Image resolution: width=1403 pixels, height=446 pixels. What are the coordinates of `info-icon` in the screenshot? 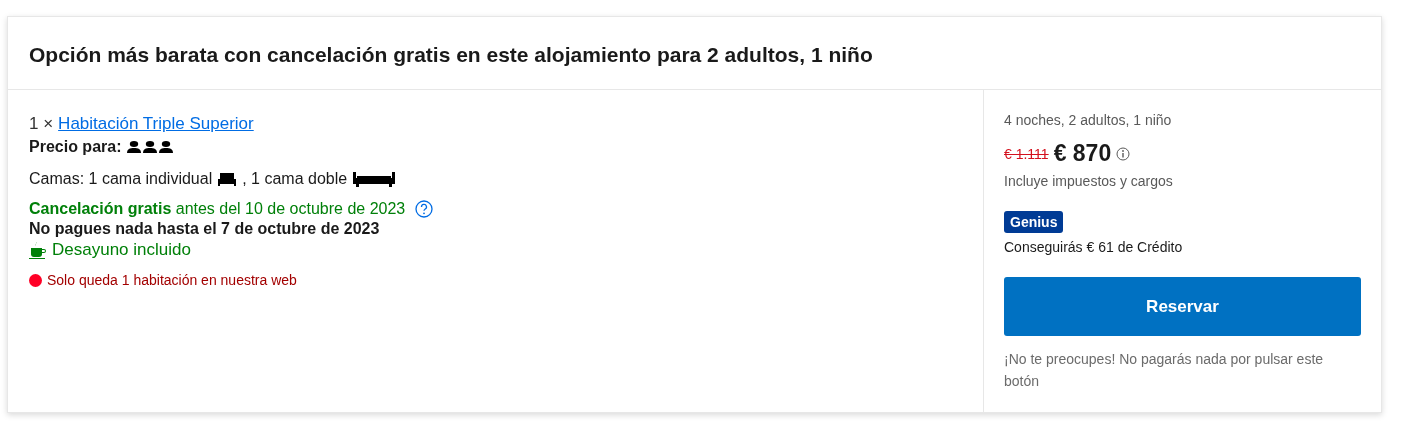 It's located at (1123, 153).